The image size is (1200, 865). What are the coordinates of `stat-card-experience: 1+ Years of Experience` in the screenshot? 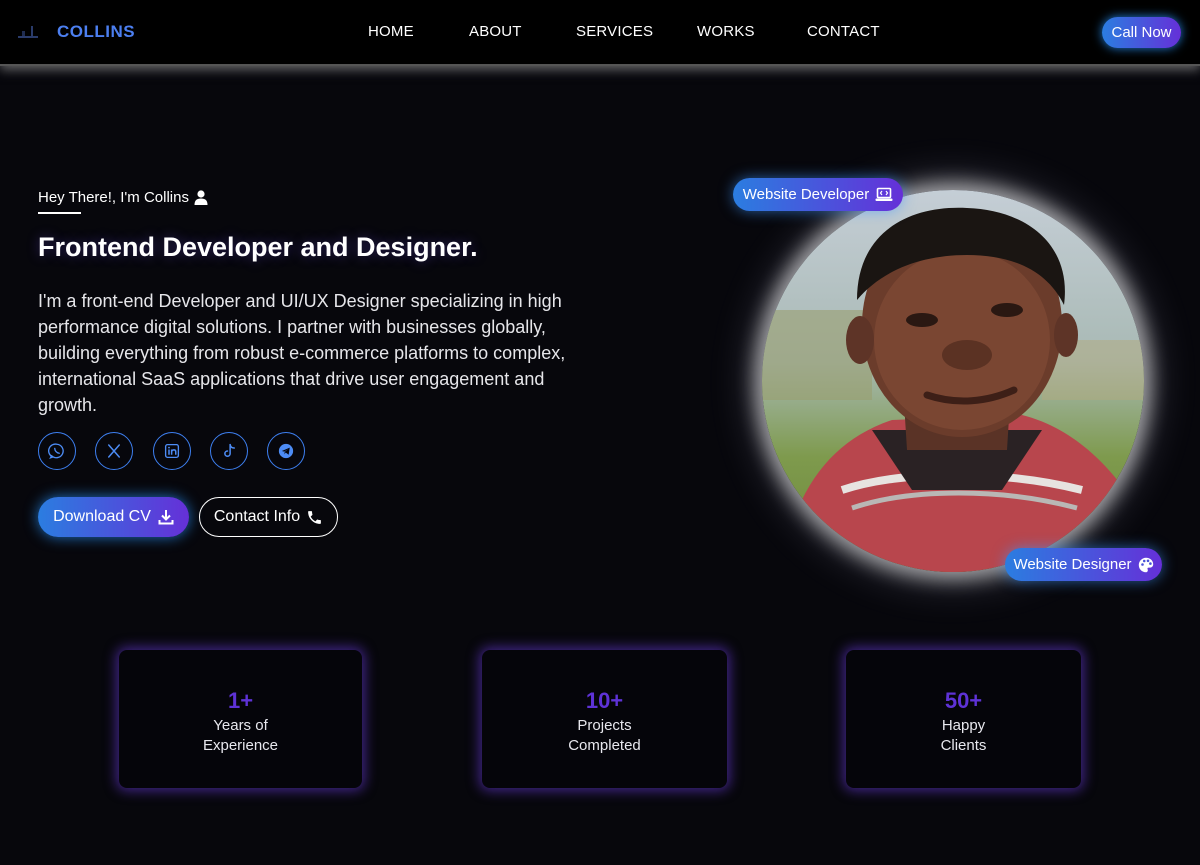 It's located at (240, 719).